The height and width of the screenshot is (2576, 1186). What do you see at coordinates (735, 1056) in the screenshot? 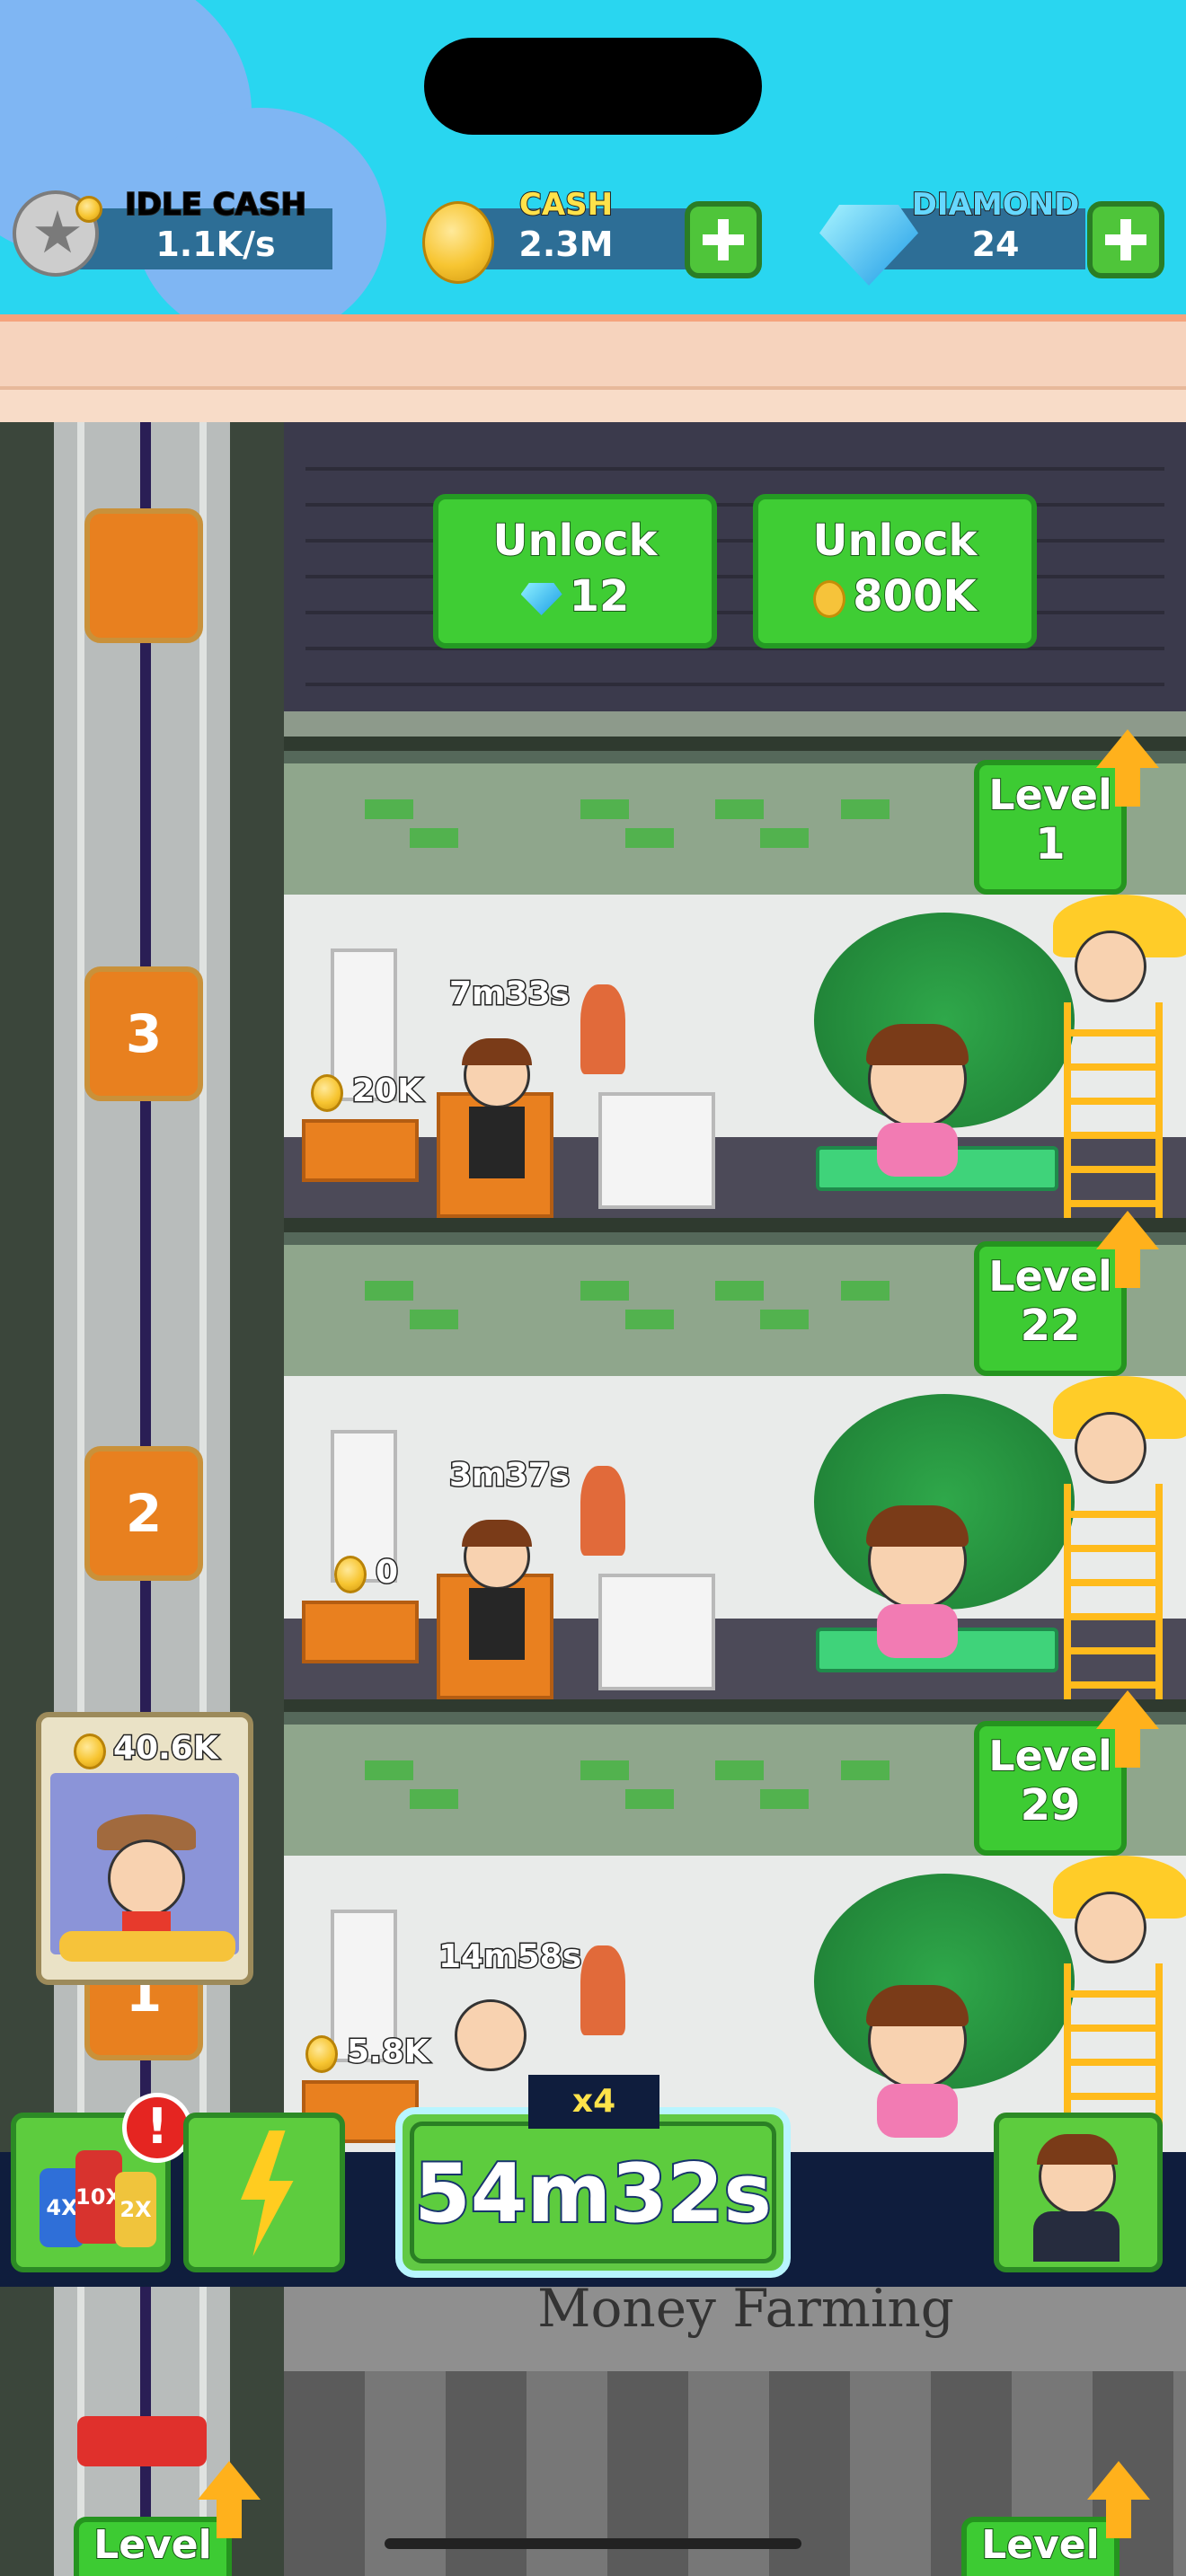
I see `floor-3-room` at bounding box center [735, 1056].